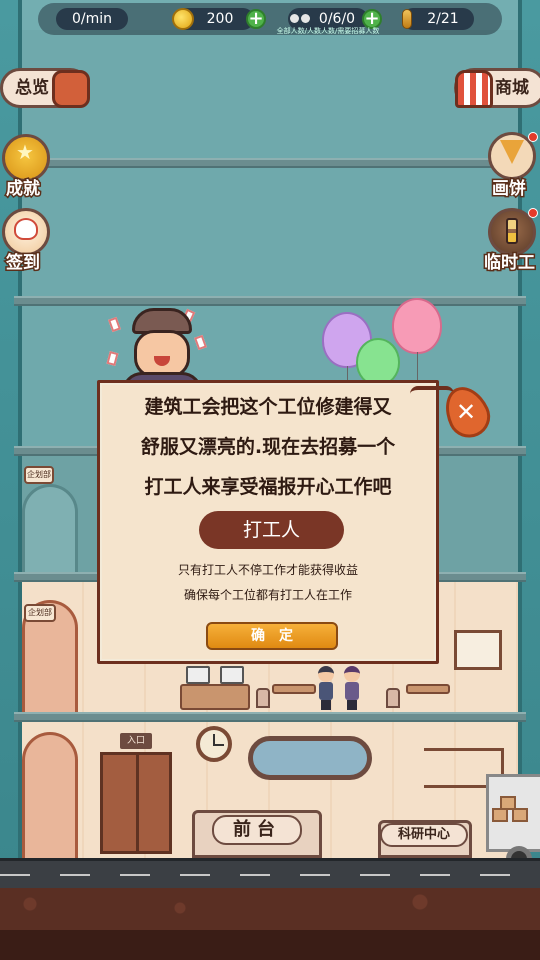 The height and width of the screenshot is (960, 540). Describe the element at coordinates (267, 595) in the screenshot. I see `dialog-note: 确保每个工位都有打工人在工作` at that location.